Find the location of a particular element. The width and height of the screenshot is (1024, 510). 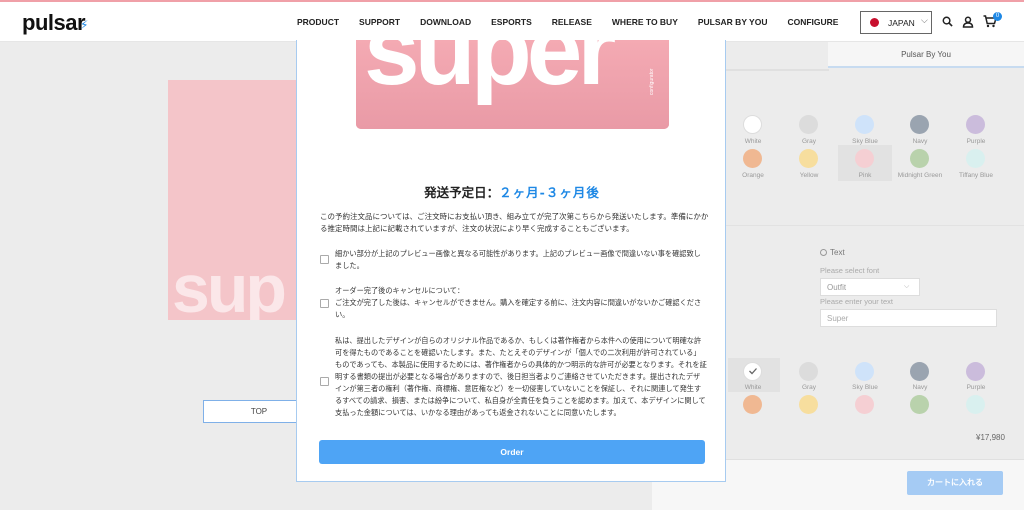

nav-link-configure: CONFIGURE is located at coordinates (812, 22).